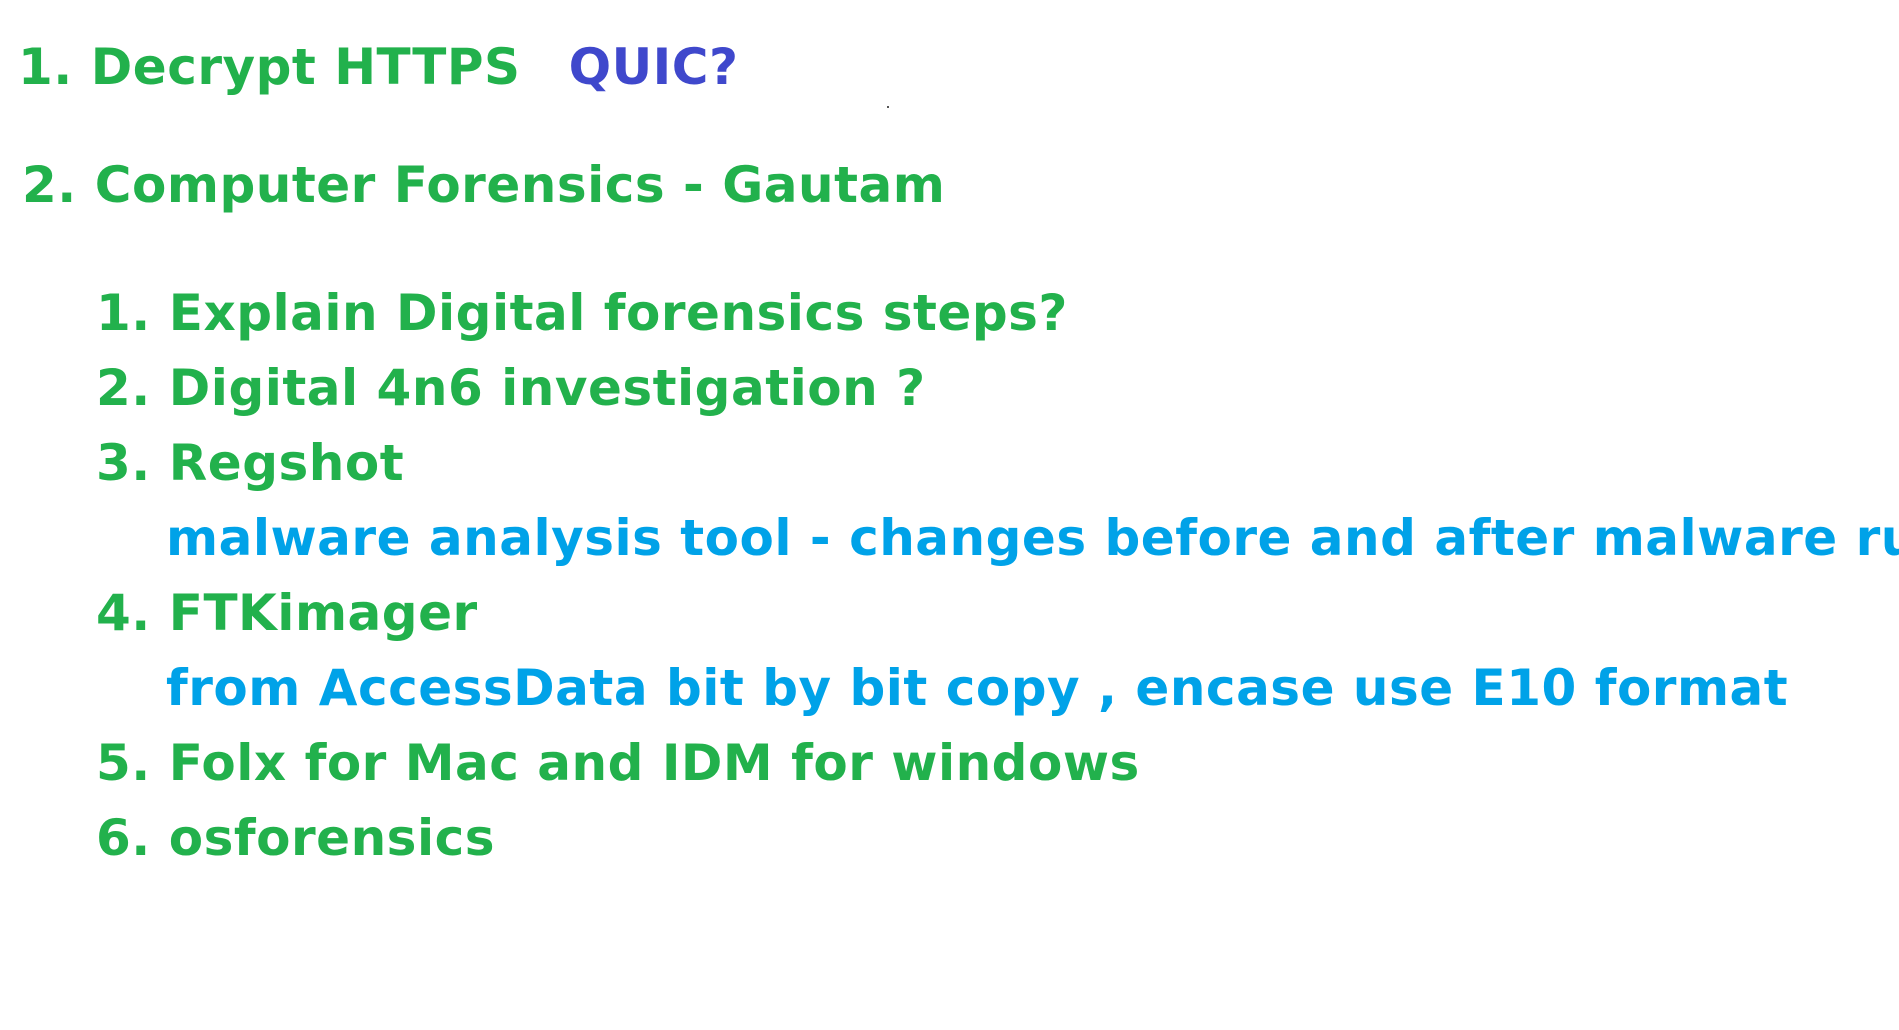  I want to click on sub-item-3: 3. Regshot, so click(250, 463).